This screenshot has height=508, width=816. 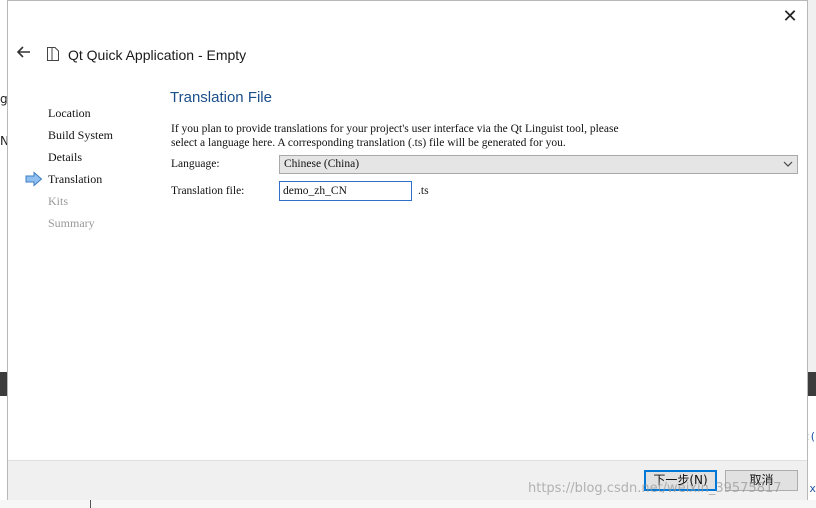 I want to click on background-code-fragment: x, so click(x=812, y=488).